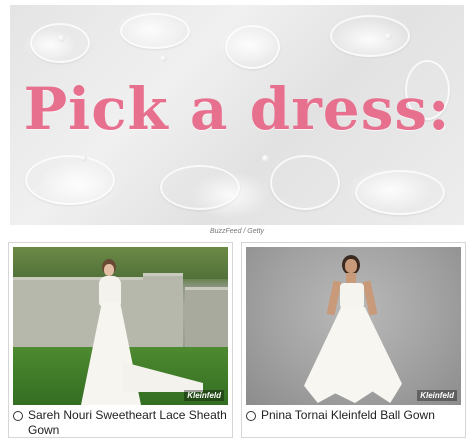 The image size is (474, 445). I want to click on answer-choice: Sareh Nouri Sweetheart Lace Sheath Gown, so click(121, 423).